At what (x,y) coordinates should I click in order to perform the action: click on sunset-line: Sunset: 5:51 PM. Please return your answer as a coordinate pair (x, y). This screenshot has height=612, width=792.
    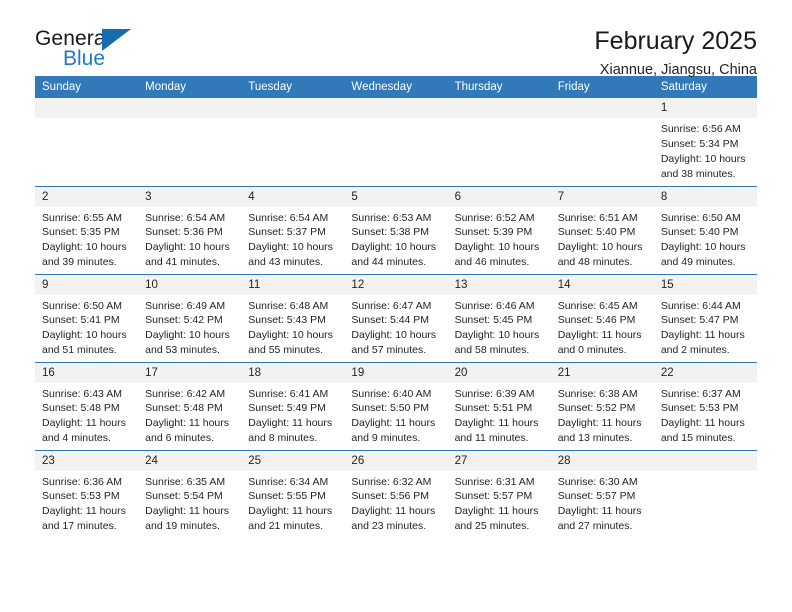
    Looking at the image, I should click on (493, 408).